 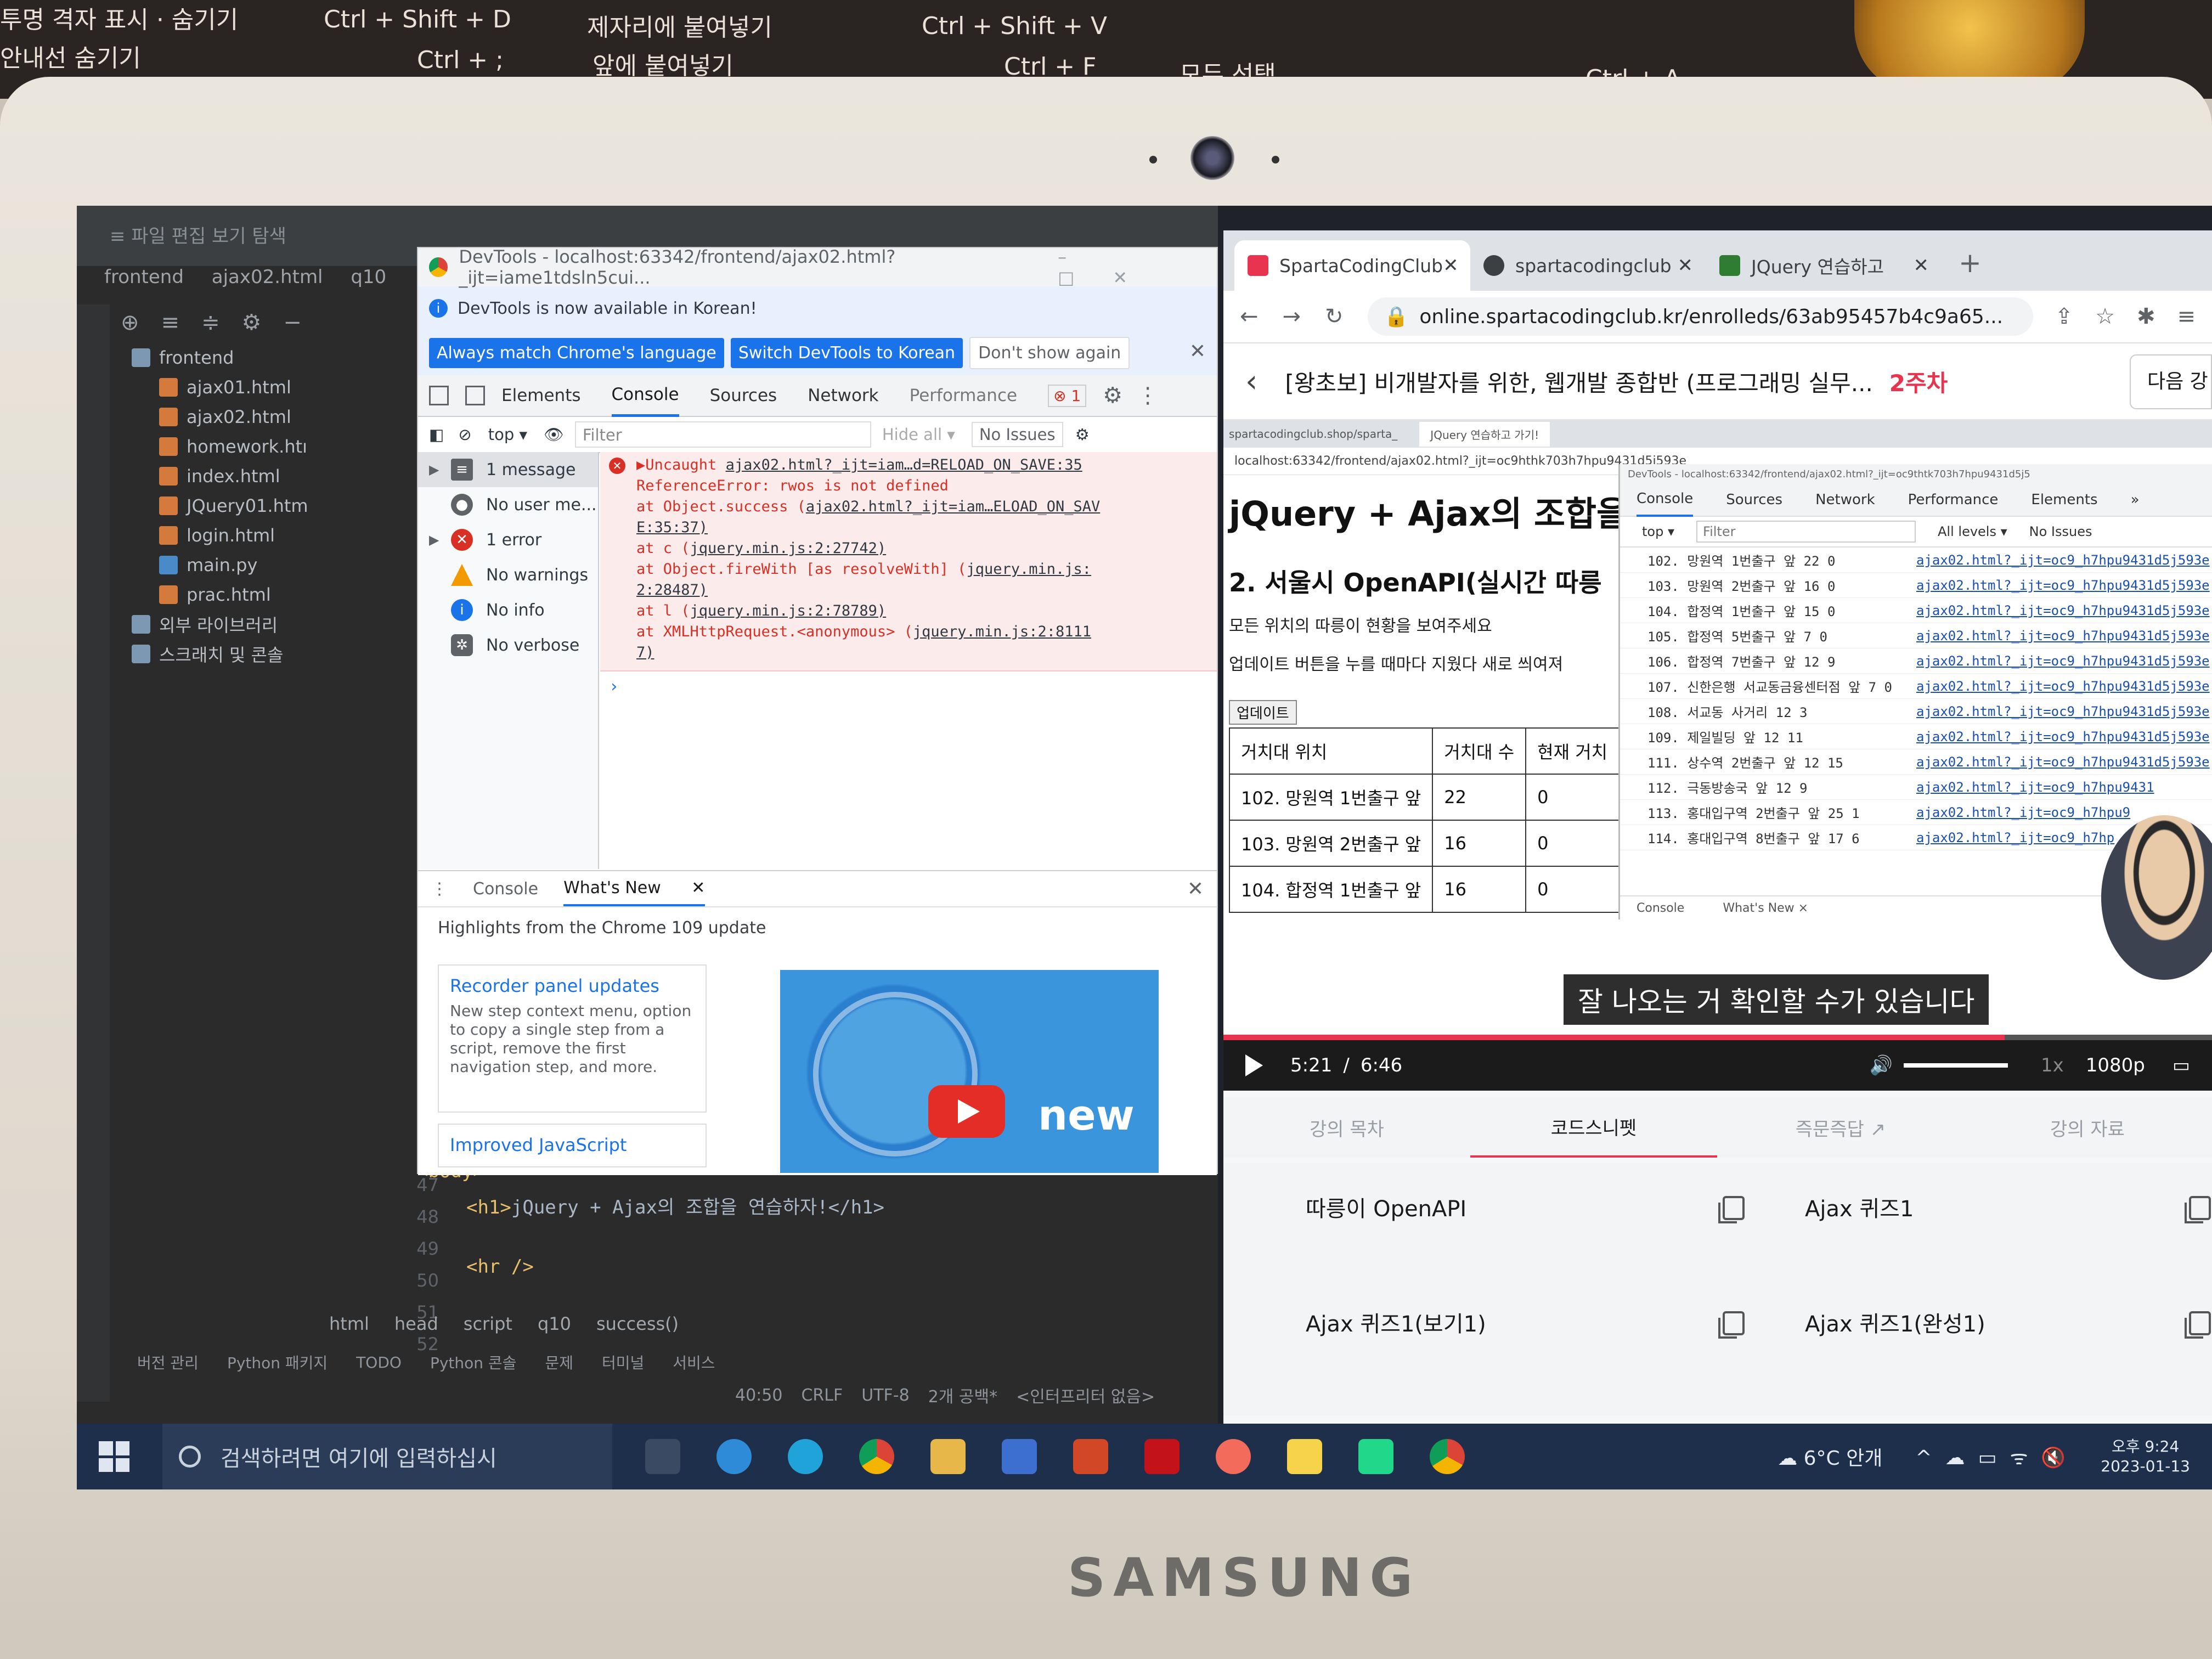 I want to click on collapse-icon: ≡, so click(x=182, y=322).